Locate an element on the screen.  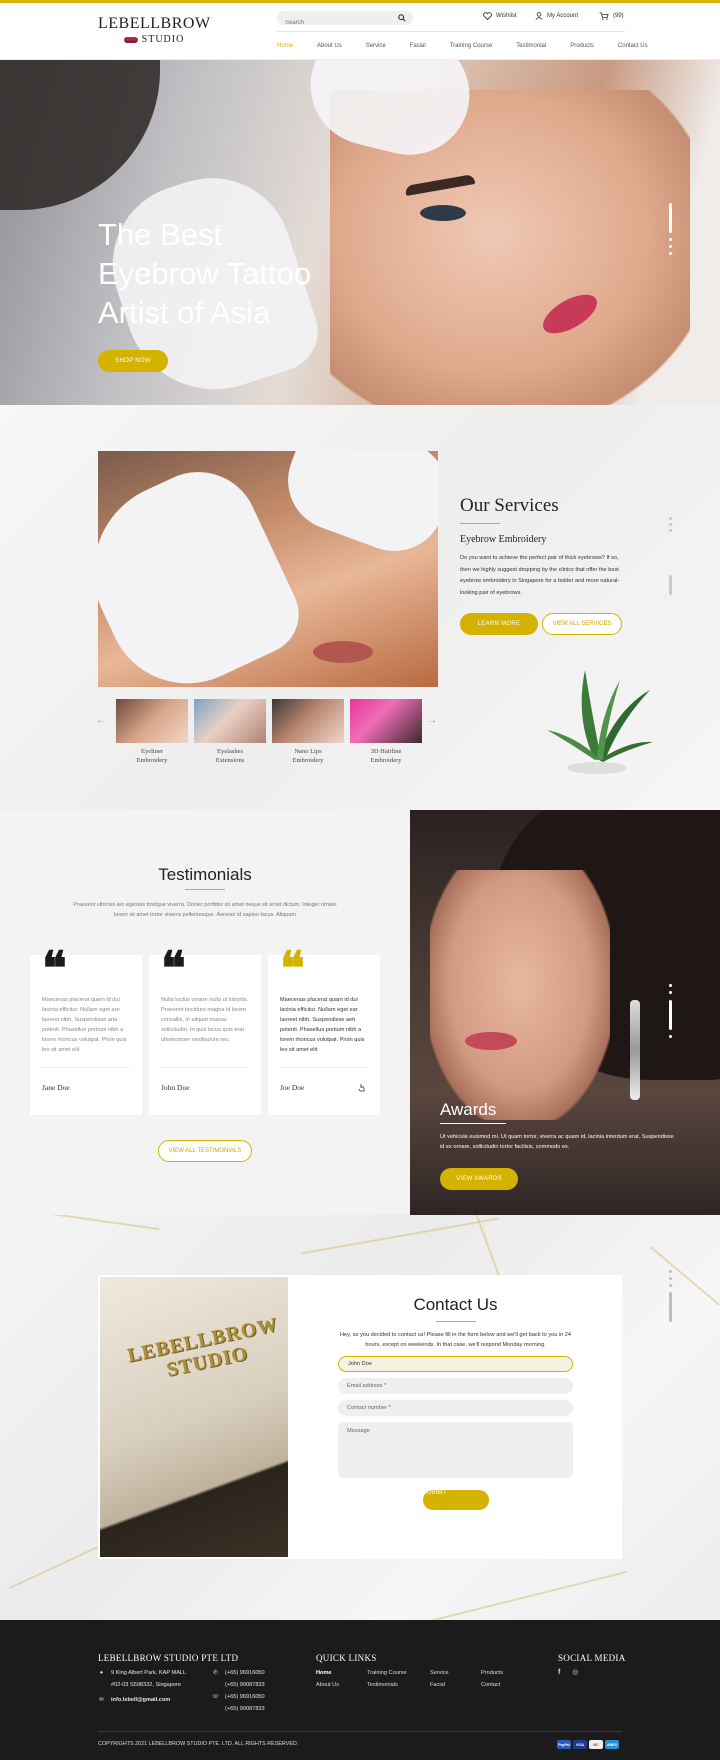
thumb-label: 3D Hairline is located at coordinates (386, 751).